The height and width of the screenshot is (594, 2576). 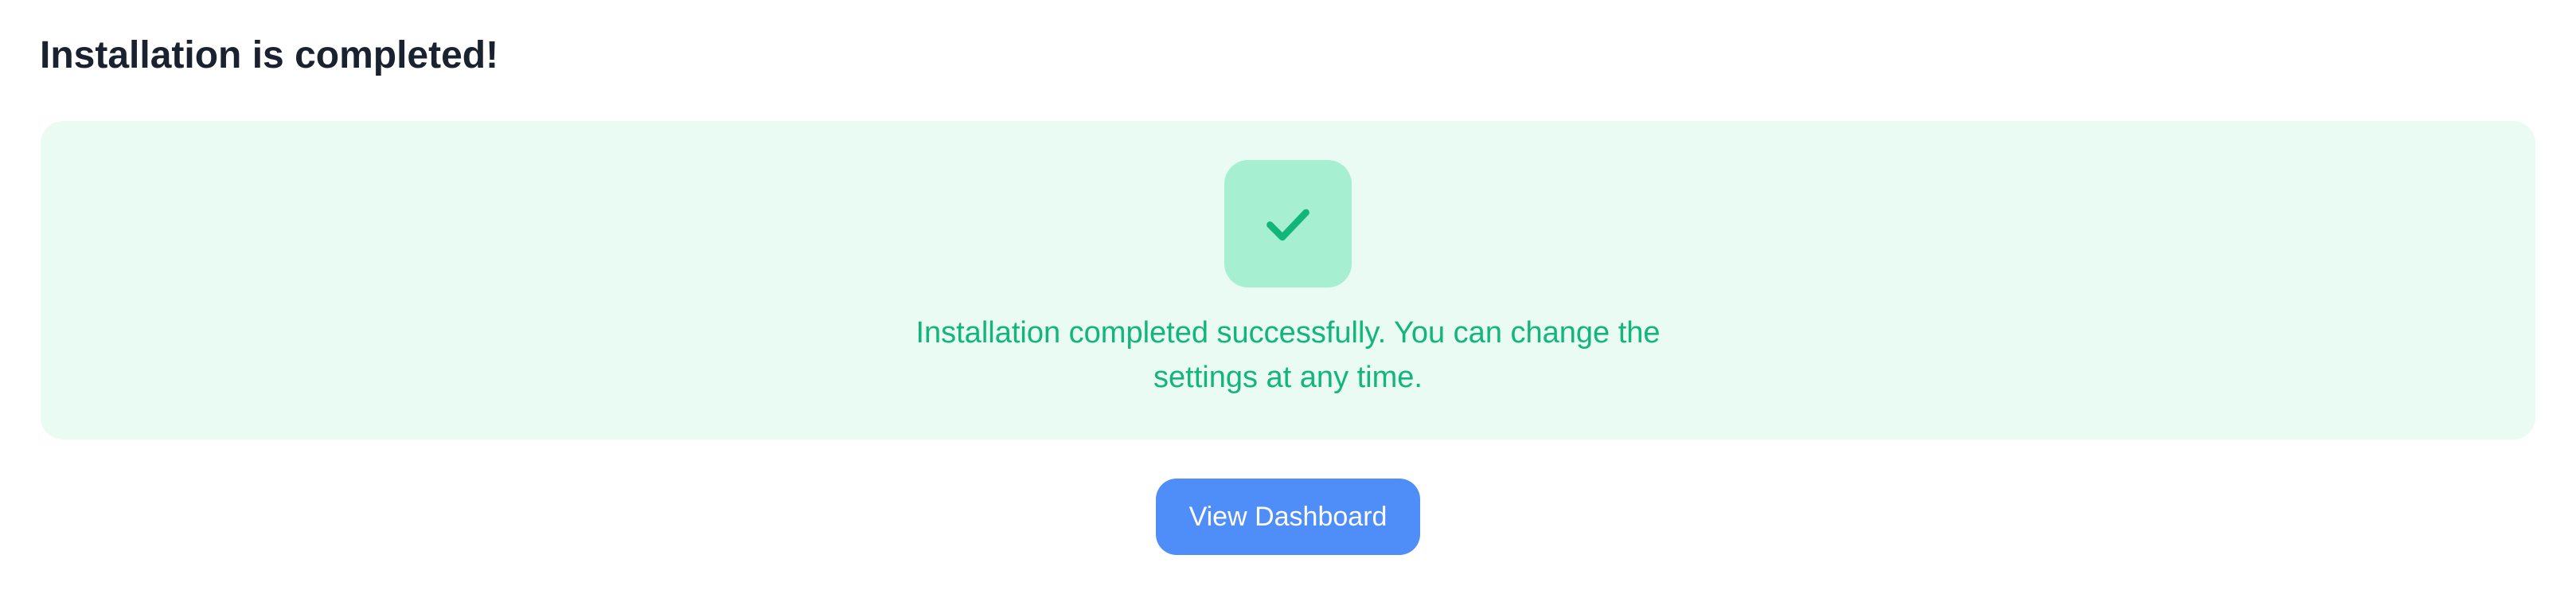 I want to click on page-title: Installation is completed!, so click(x=269, y=55).